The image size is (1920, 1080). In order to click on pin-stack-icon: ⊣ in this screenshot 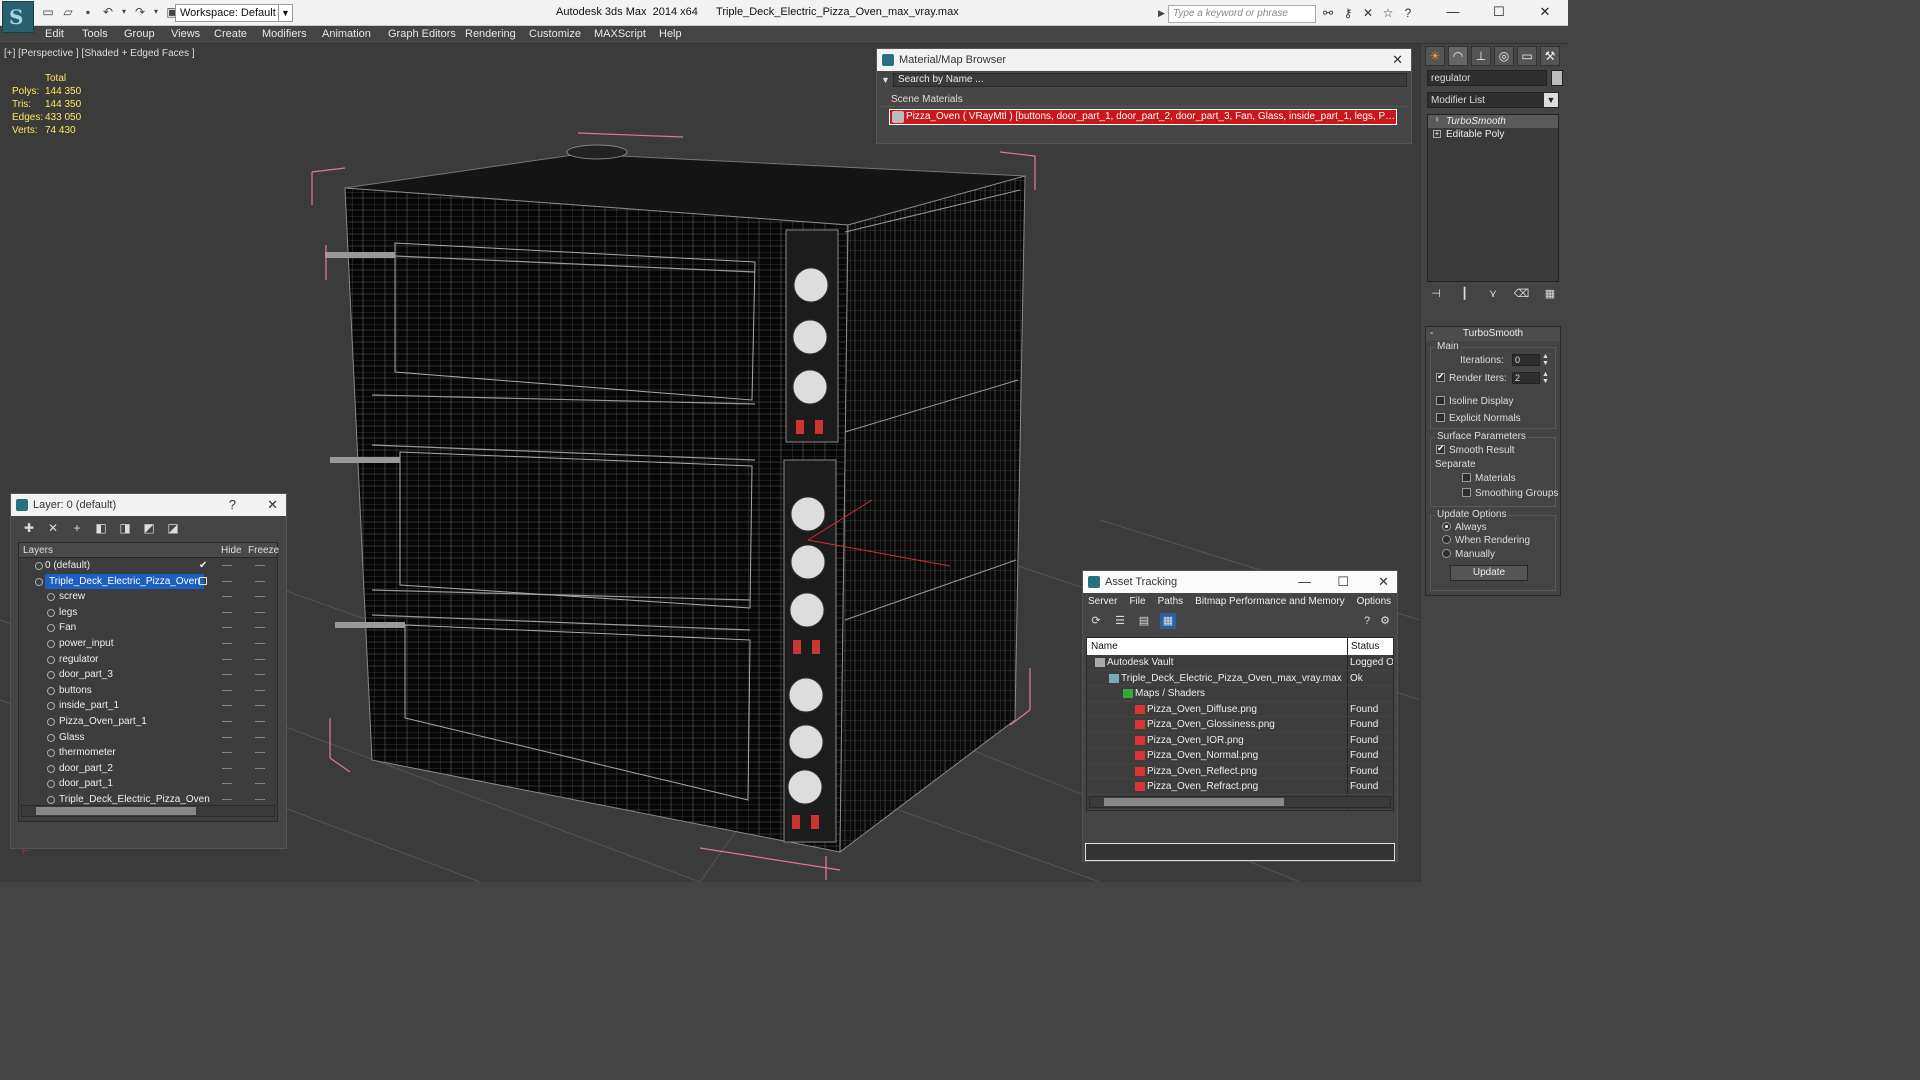, I will do `click(1436, 295)`.